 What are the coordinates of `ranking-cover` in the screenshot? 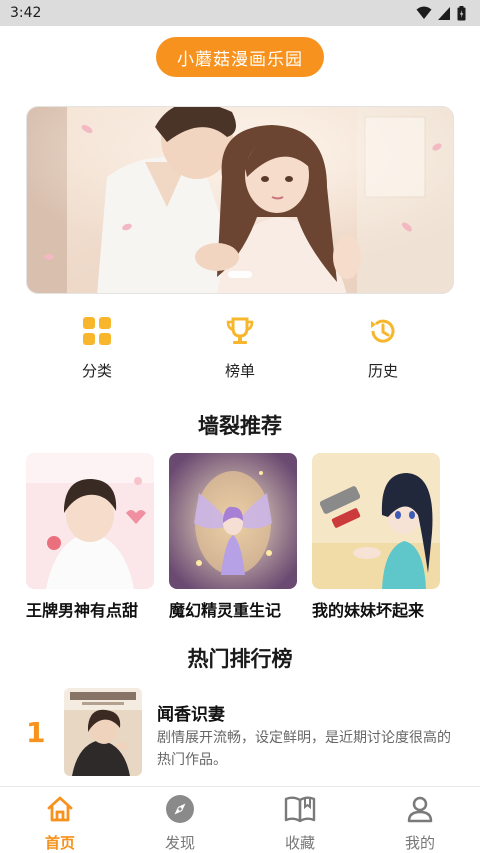 It's located at (103, 732).